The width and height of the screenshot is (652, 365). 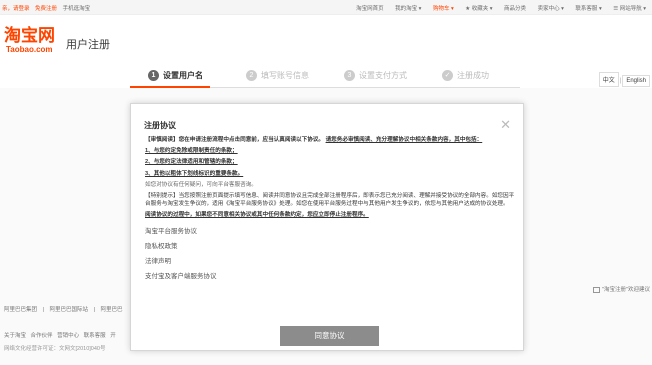 What do you see at coordinates (404, 140) in the screenshot?
I see `review-notice-emphasis: 请您务必审慎阅读、充分理解协议中相关条款内容，其中包括：` at bounding box center [404, 140].